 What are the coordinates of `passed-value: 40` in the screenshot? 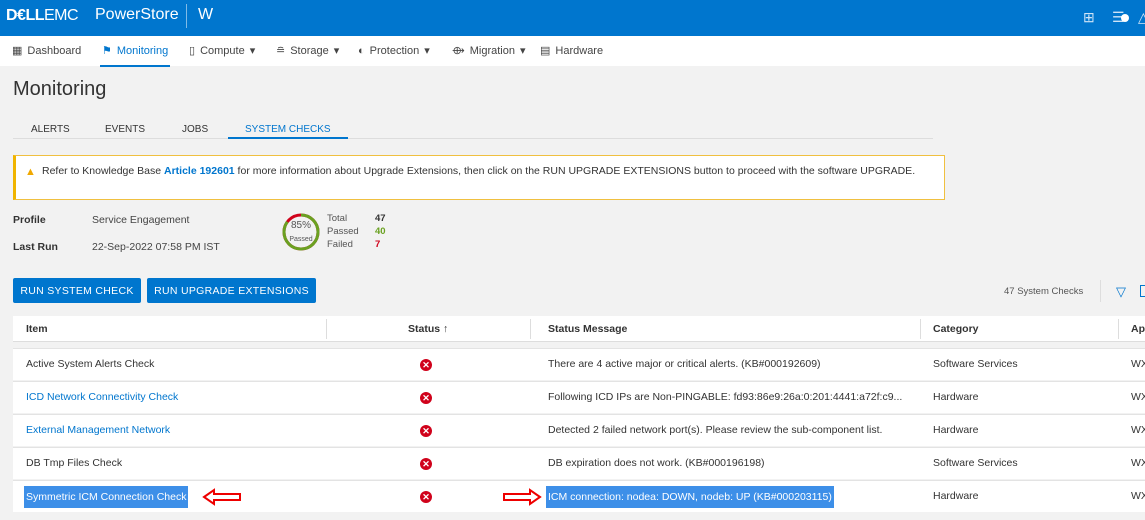 It's located at (380, 231).